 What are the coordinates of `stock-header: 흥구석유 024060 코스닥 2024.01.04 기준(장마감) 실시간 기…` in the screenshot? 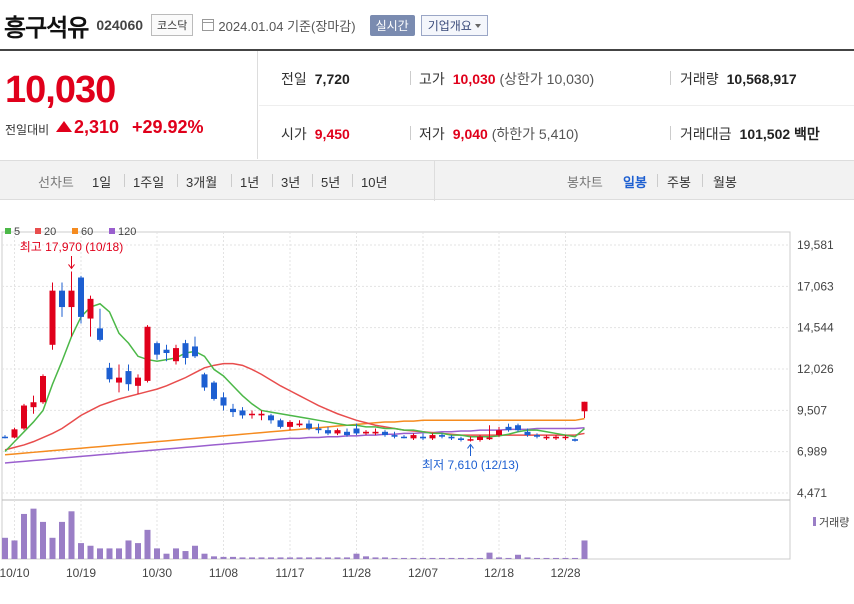 It's located at (427, 25).